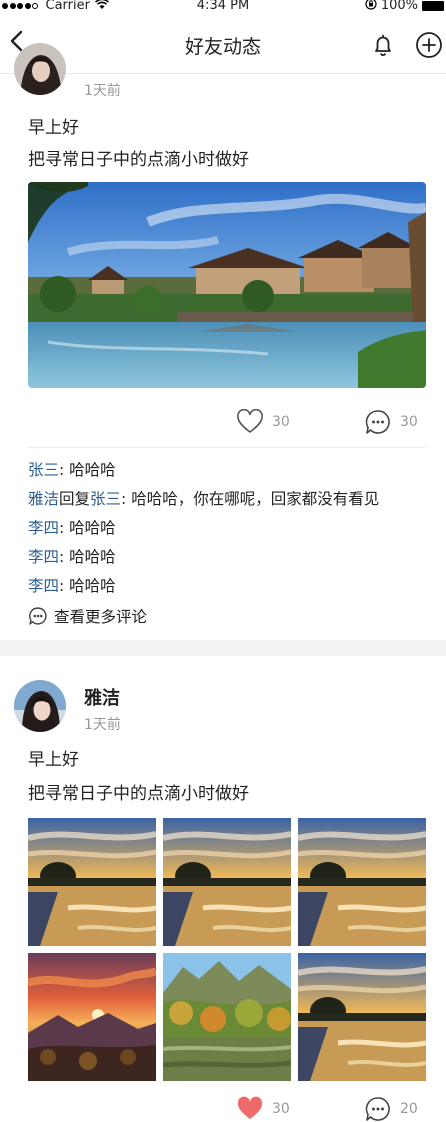 This screenshot has height=1122, width=446. What do you see at coordinates (105, 499) in the screenshot?
I see `reply-target-name: 张三` at bounding box center [105, 499].